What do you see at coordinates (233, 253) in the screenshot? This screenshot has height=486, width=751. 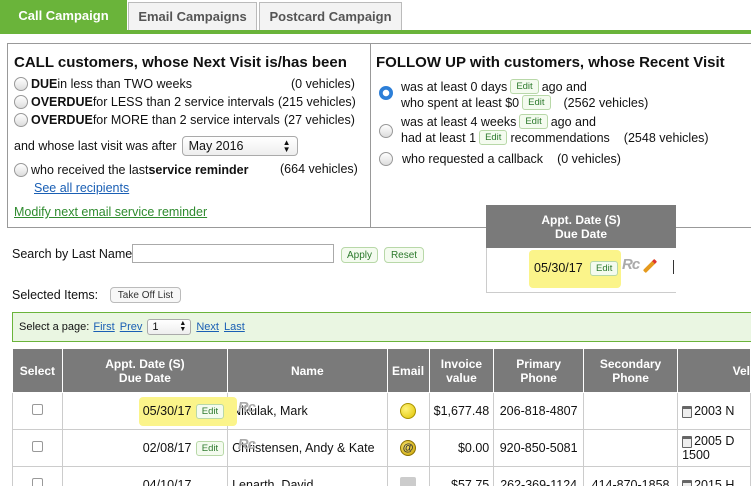 I see `last-name-search-input` at bounding box center [233, 253].